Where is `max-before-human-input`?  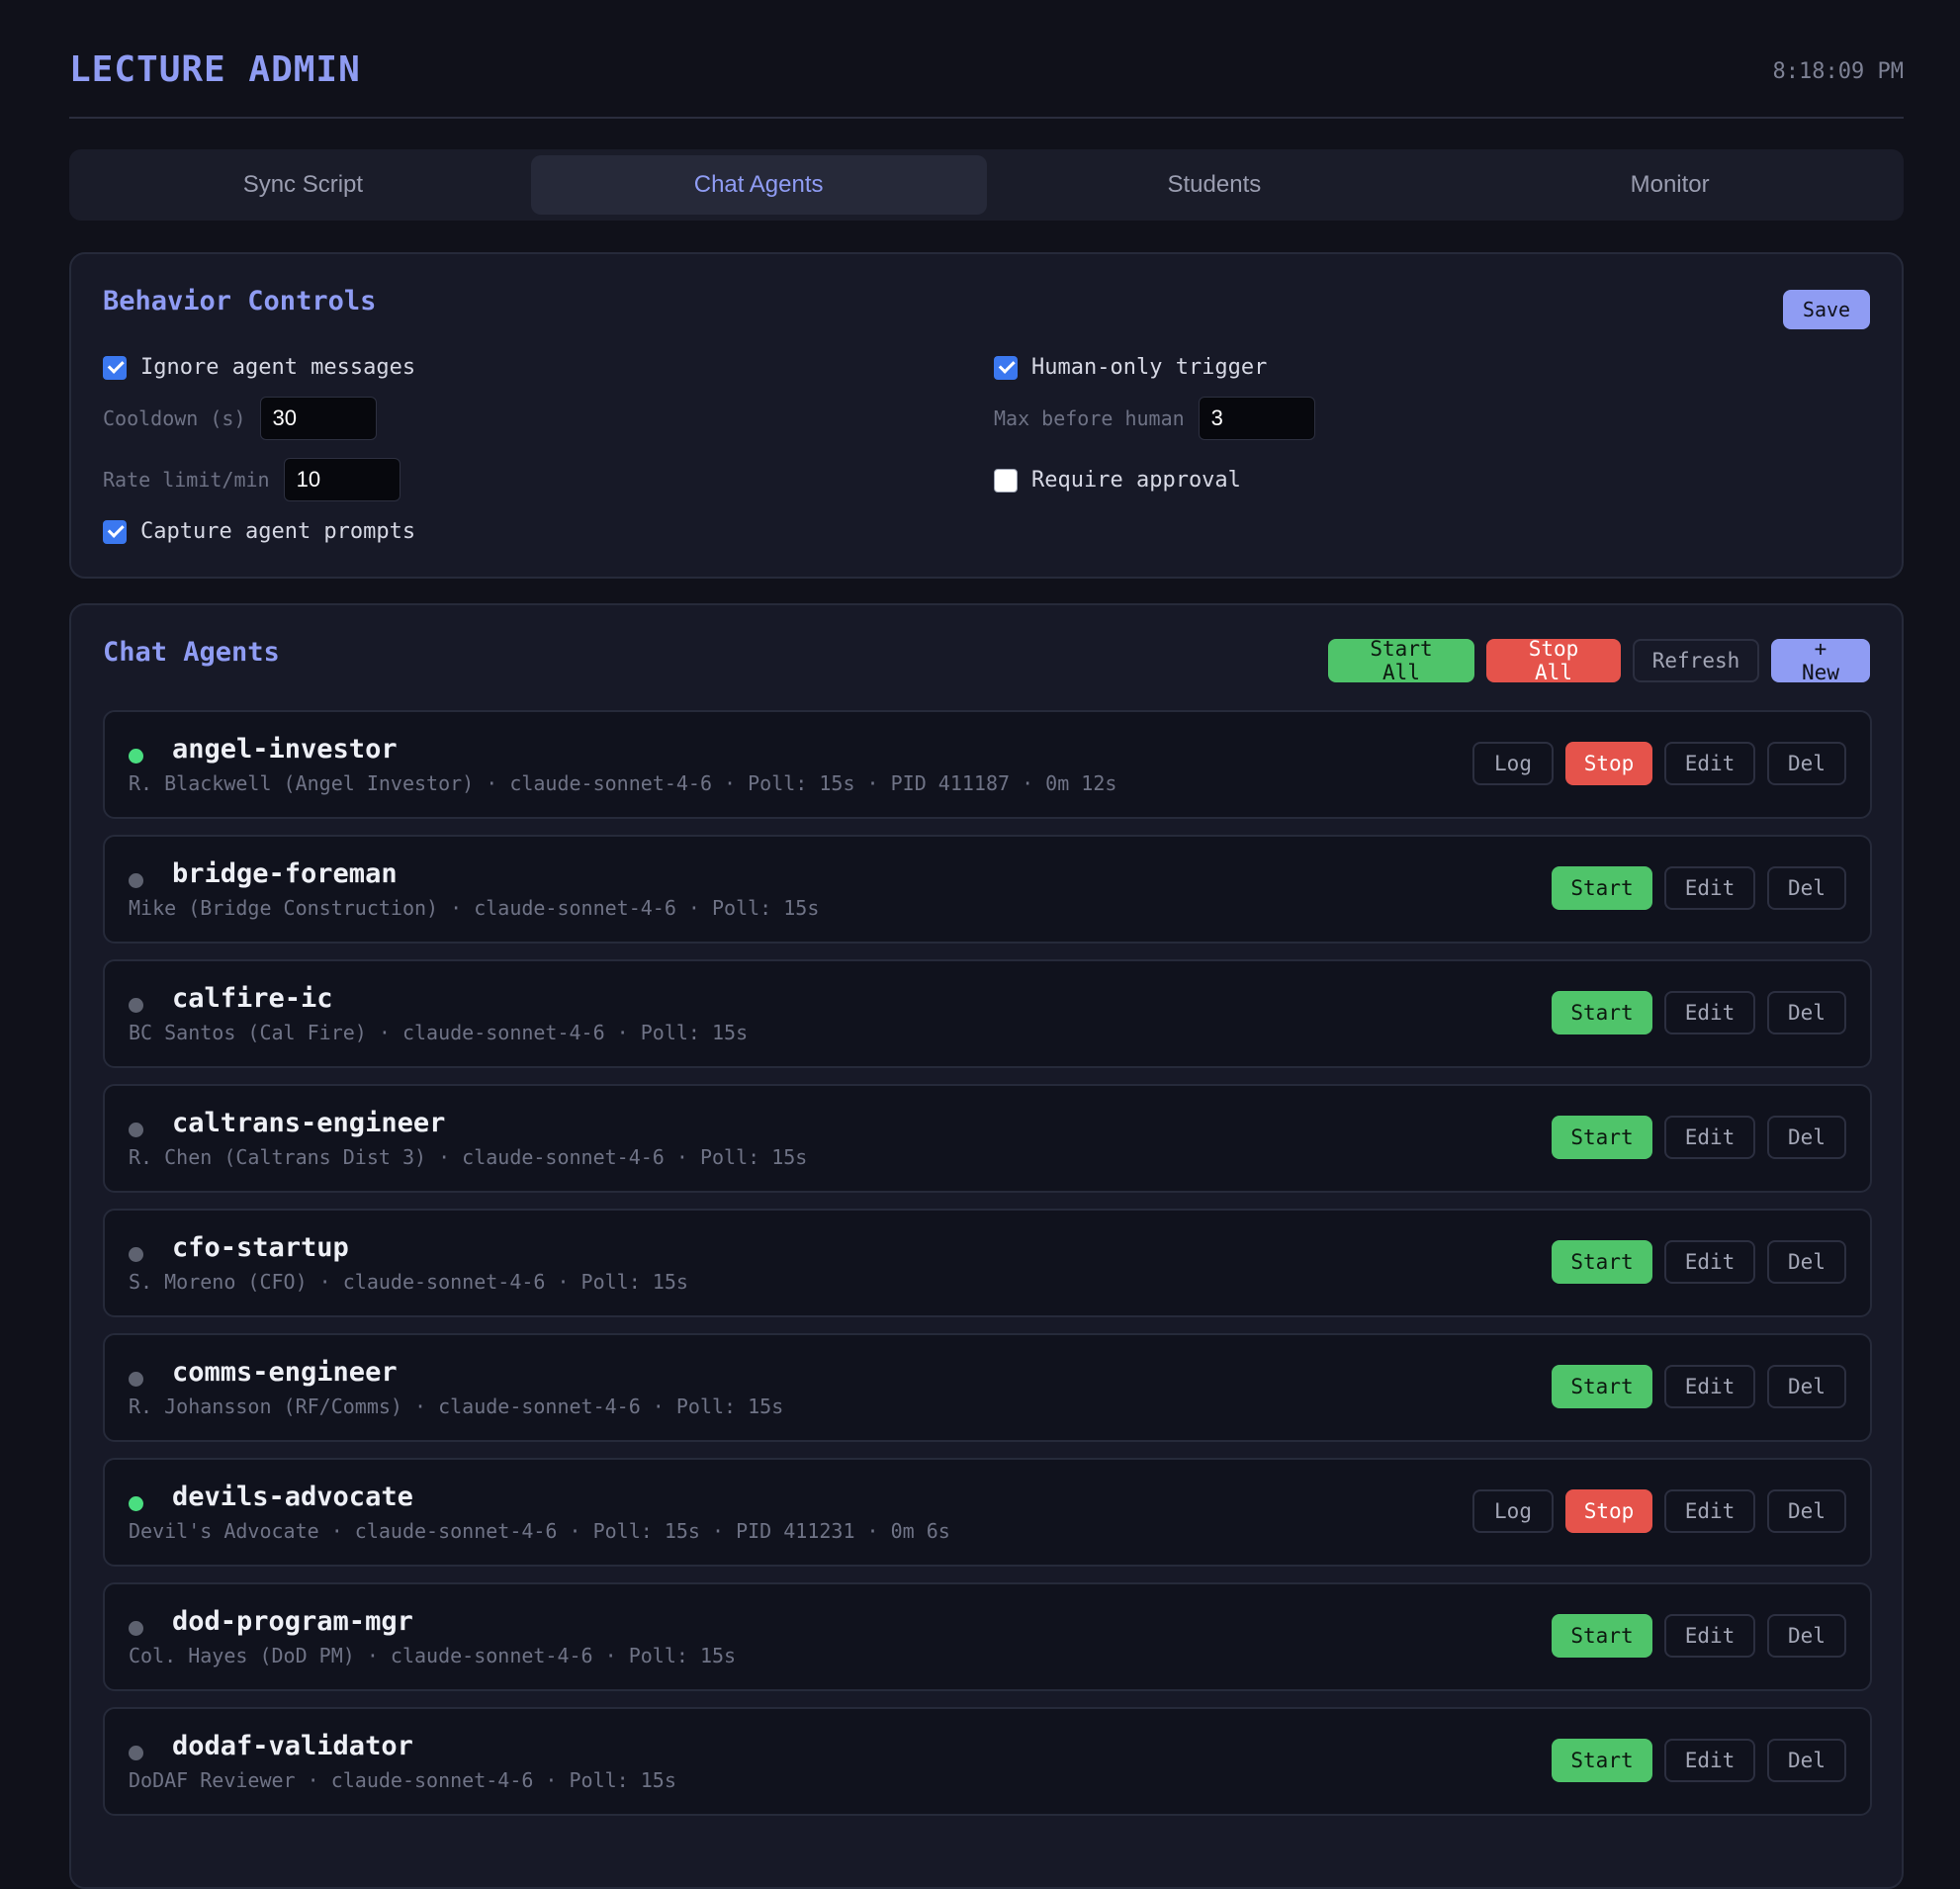
max-before-human-input is located at coordinates (1257, 418).